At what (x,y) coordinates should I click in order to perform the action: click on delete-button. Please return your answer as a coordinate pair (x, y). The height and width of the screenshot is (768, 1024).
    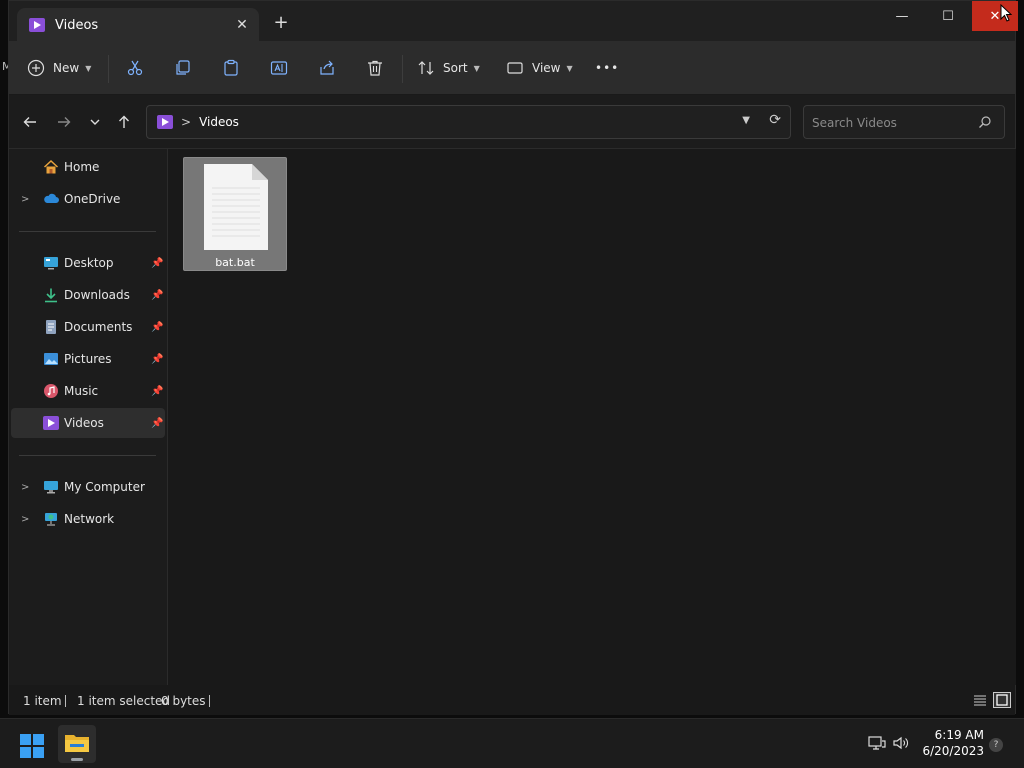
    Looking at the image, I should click on (375, 68).